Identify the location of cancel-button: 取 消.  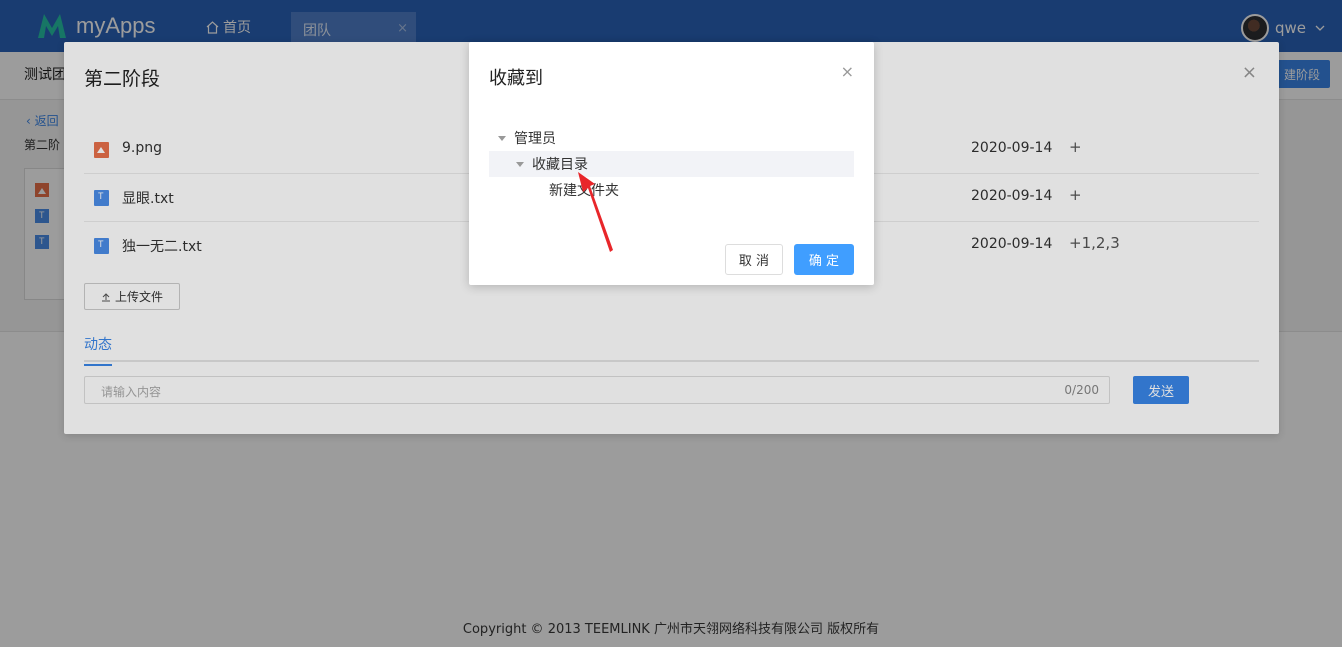
(754, 259).